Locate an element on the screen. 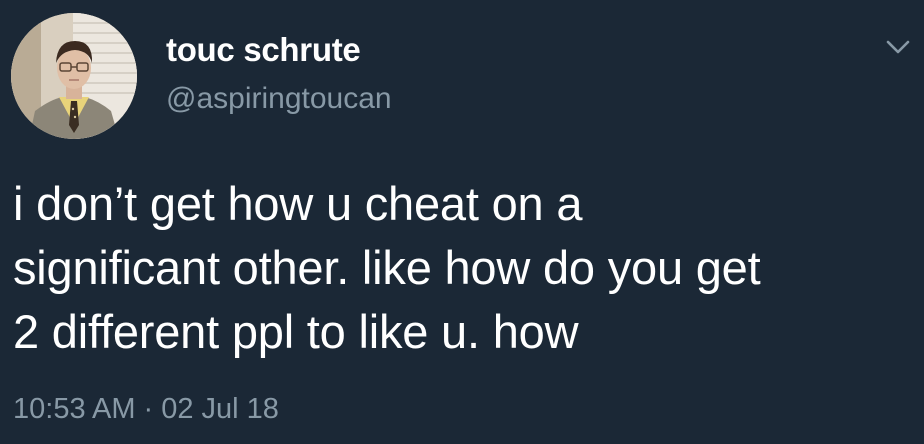 The width and height of the screenshot is (924, 444). tweet-date: 02 Jul 18 is located at coordinates (220, 409).